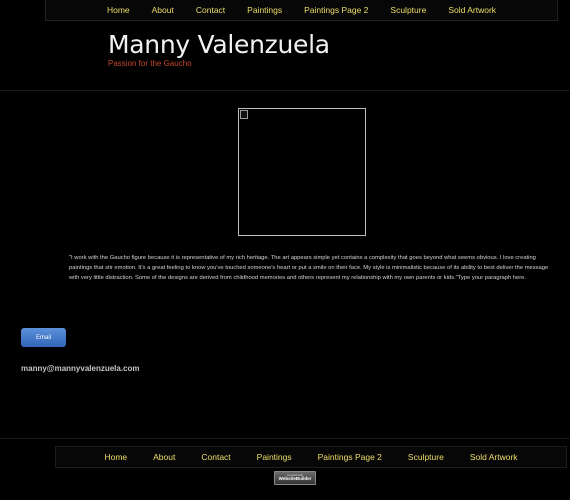 The width and height of the screenshot is (570, 500). I want to click on bottom-nav-sold-artwork: Sold Artwork, so click(494, 457).